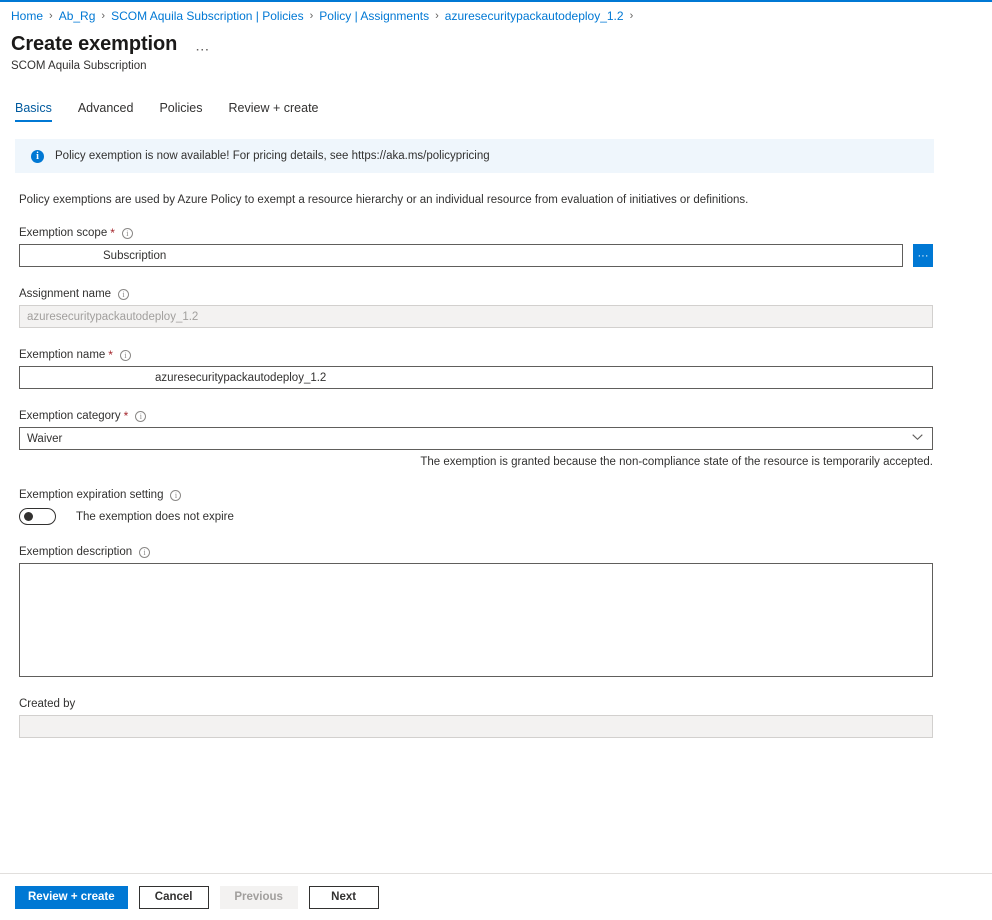 The height and width of the screenshot is (920, 992). I want to click on exemption-description-label-row: Exemption description i, so click(505, 552).